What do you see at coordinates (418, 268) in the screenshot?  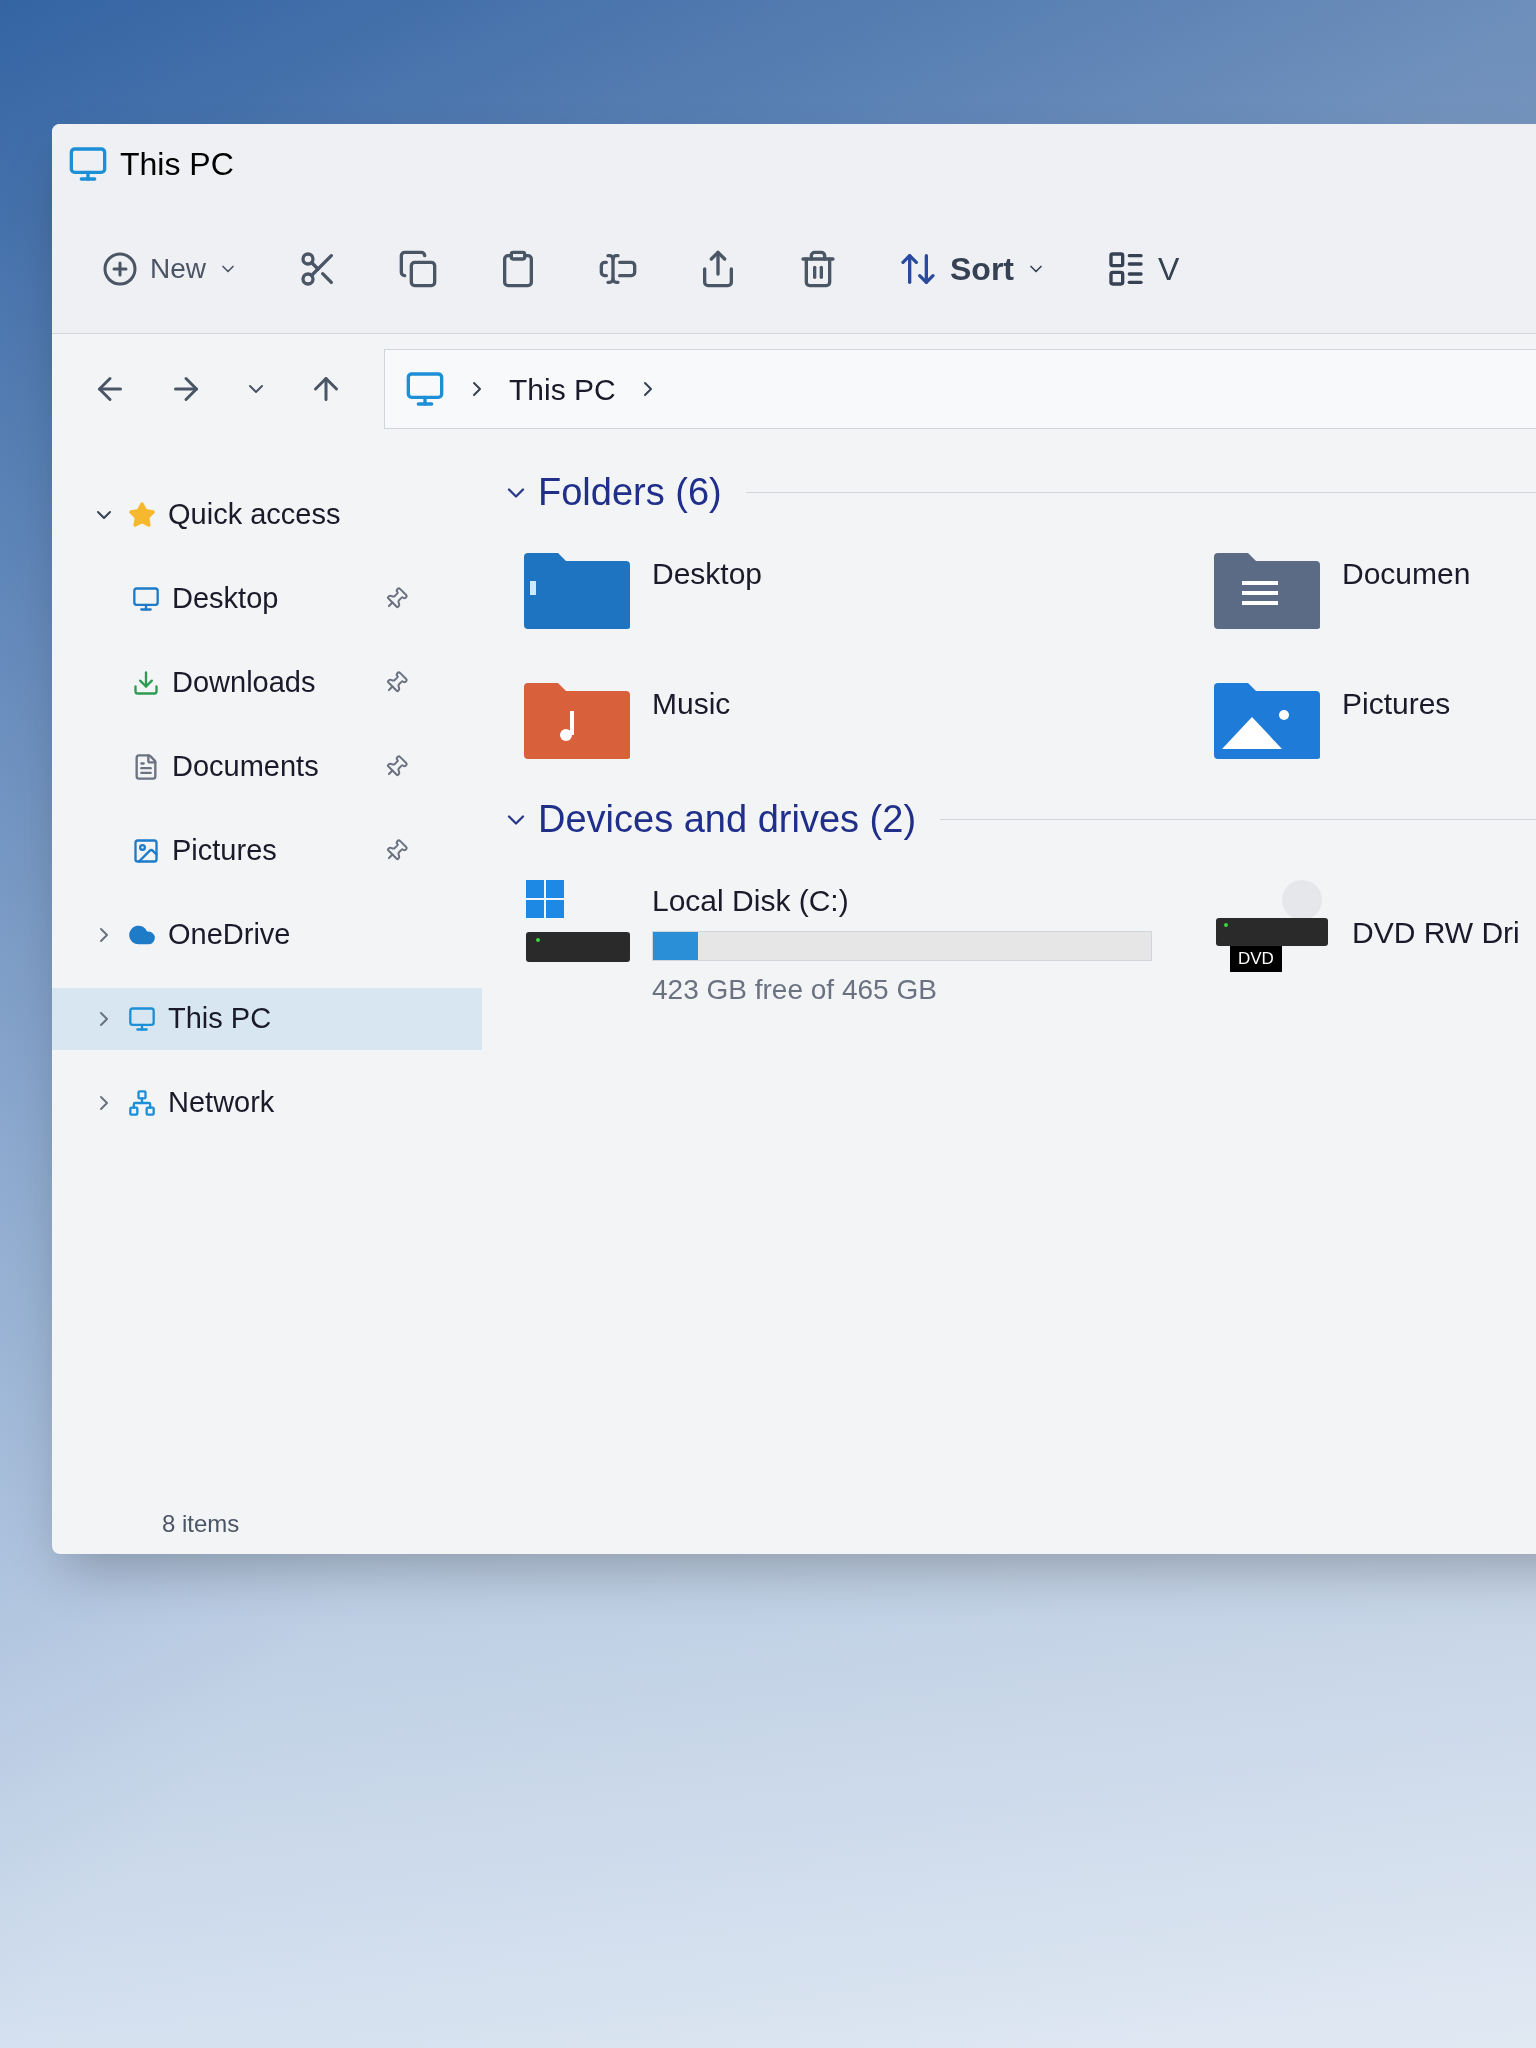 I see `copy-icon` at bounding box center [418, 268].